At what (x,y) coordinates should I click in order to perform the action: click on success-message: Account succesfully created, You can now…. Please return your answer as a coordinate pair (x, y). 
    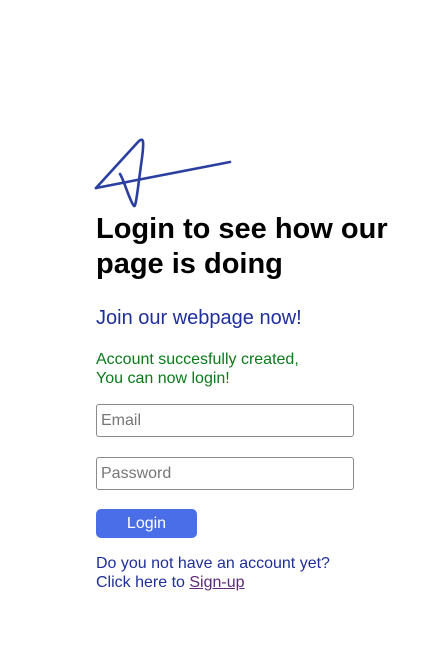
    Looking at the image, I should click on (197, 369).